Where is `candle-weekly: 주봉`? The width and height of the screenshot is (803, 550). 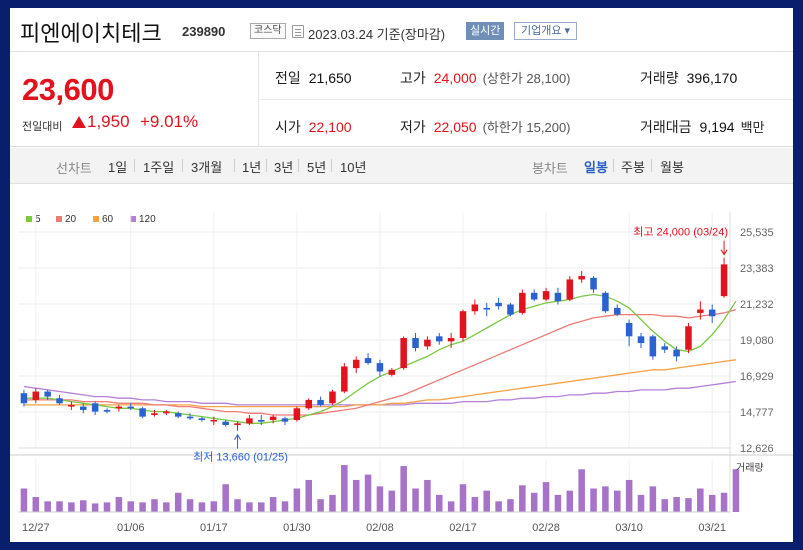
candle-weekly: 주봉 is located at coordinates (633, 166).